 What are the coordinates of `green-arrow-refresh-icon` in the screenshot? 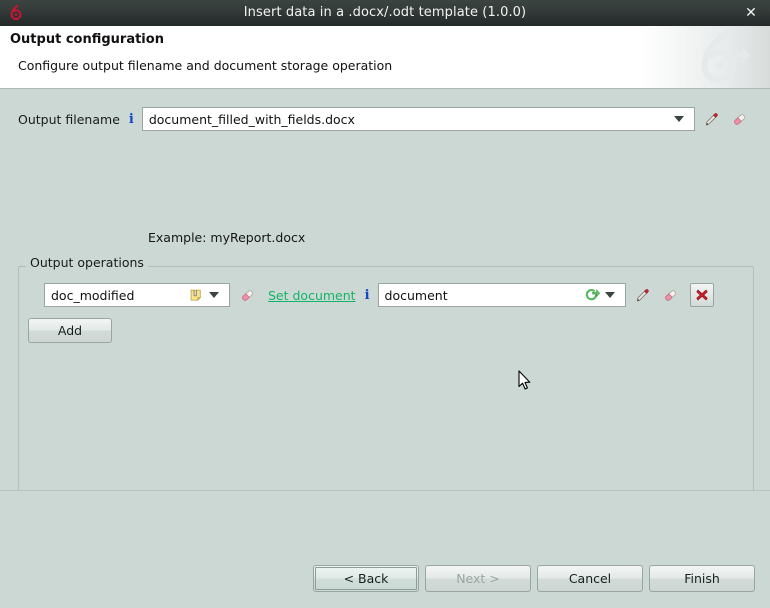 It's located at (592, 295).